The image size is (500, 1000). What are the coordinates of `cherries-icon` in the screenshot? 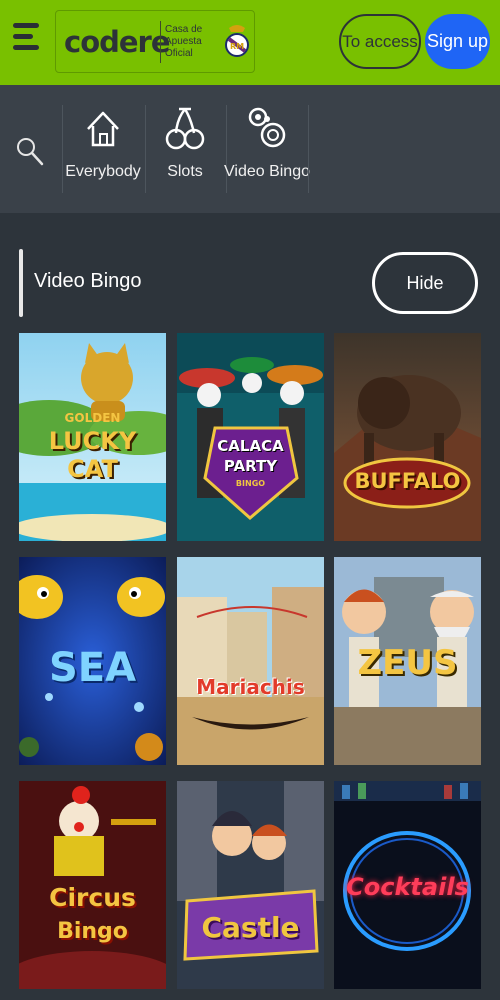 It's located at (185, 128).